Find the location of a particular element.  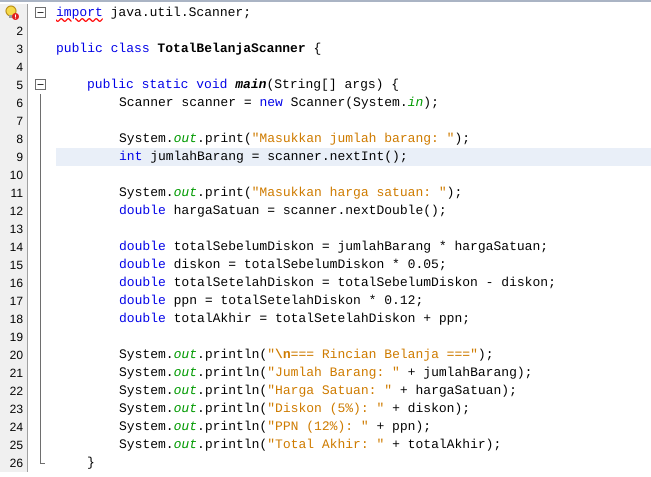

code-line: double hargaSatuan = scanner.nextDouble(); is located at coordinates (283, 211).